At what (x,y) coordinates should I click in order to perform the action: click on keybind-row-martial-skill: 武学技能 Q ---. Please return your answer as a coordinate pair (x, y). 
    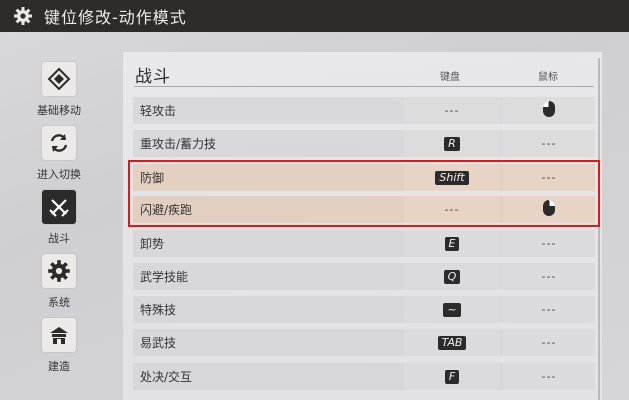
    Looking at the image, I should click on (364, 276).